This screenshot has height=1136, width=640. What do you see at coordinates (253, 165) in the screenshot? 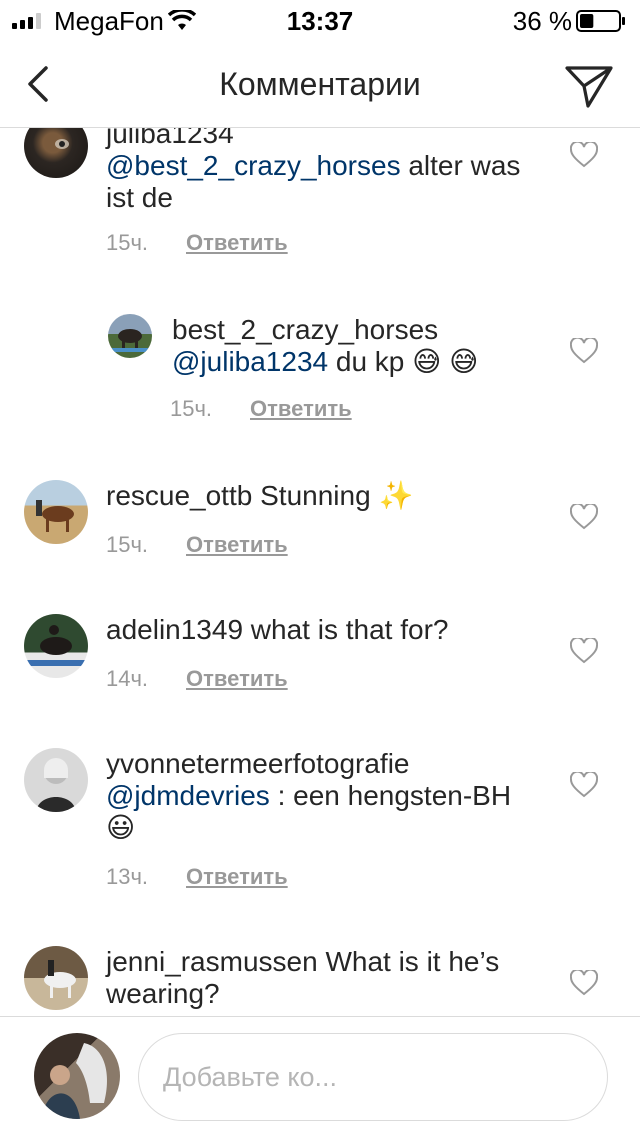
I see `comment-mention: @best_2_crazy_horses` at bounding box center [253, 165].